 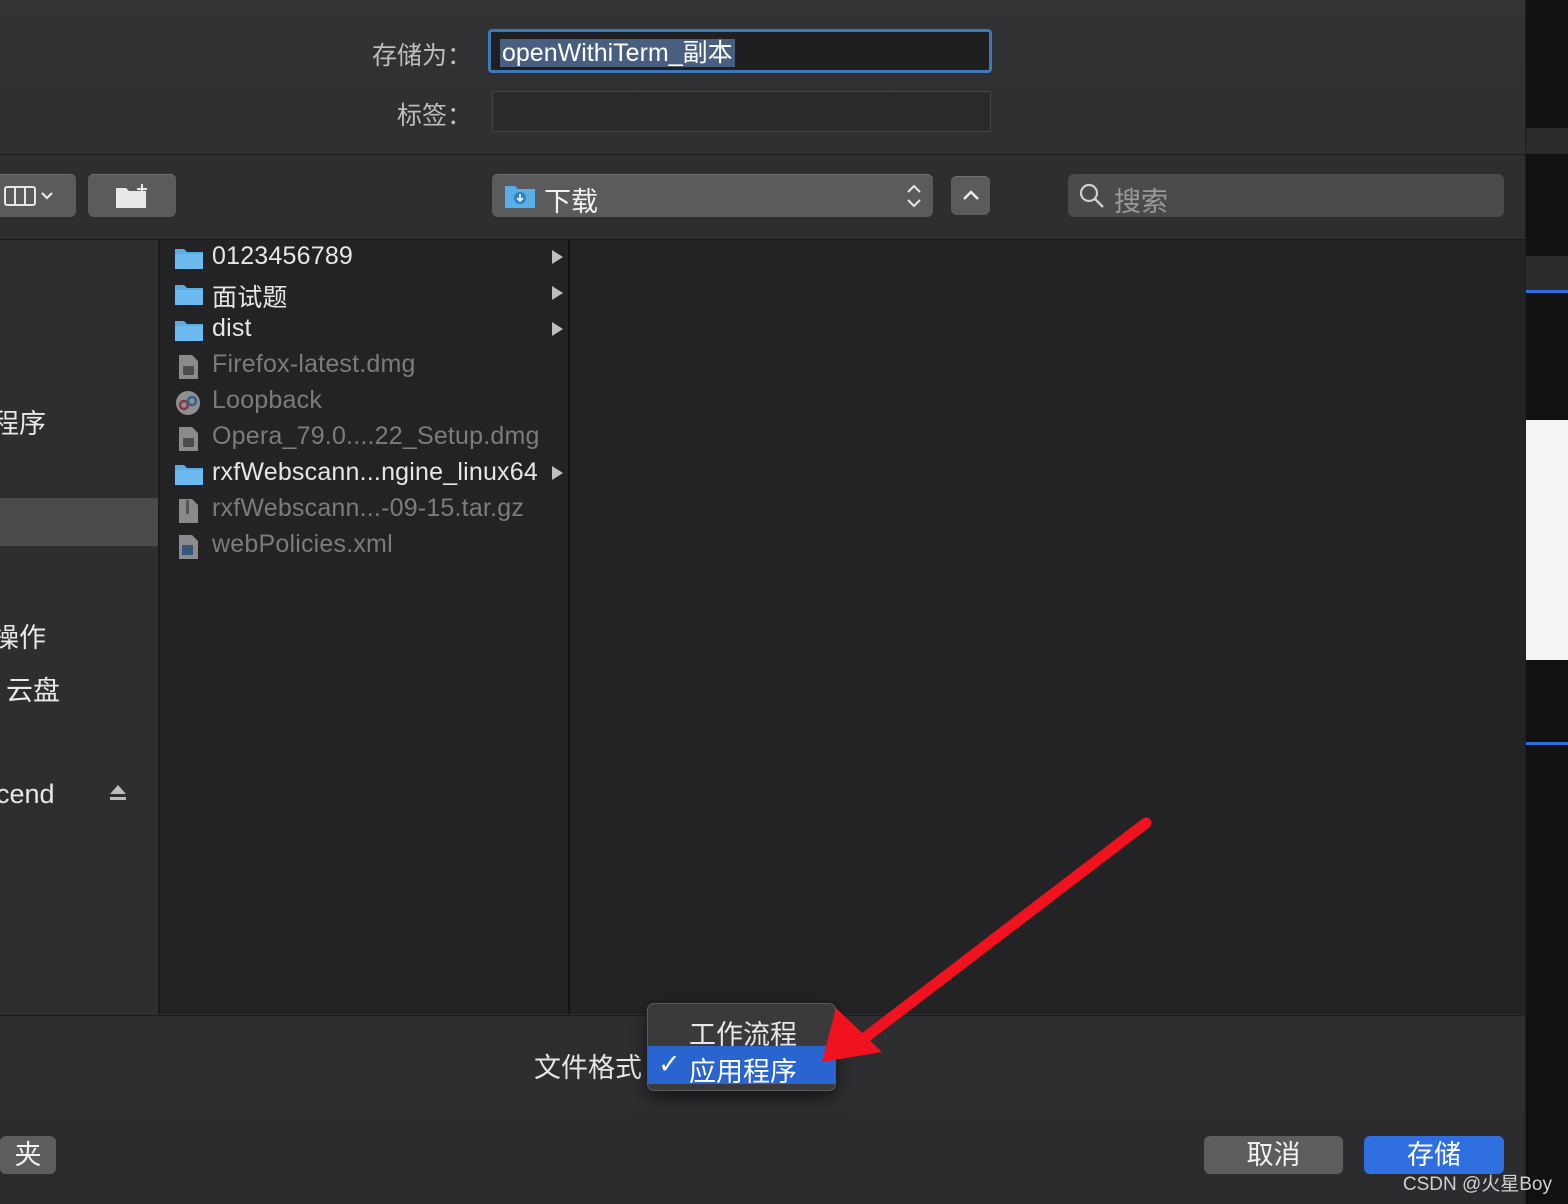 I want to click on file-name: rxfWebscann...-09-15.tar.gz, so click(x=368, y=508).